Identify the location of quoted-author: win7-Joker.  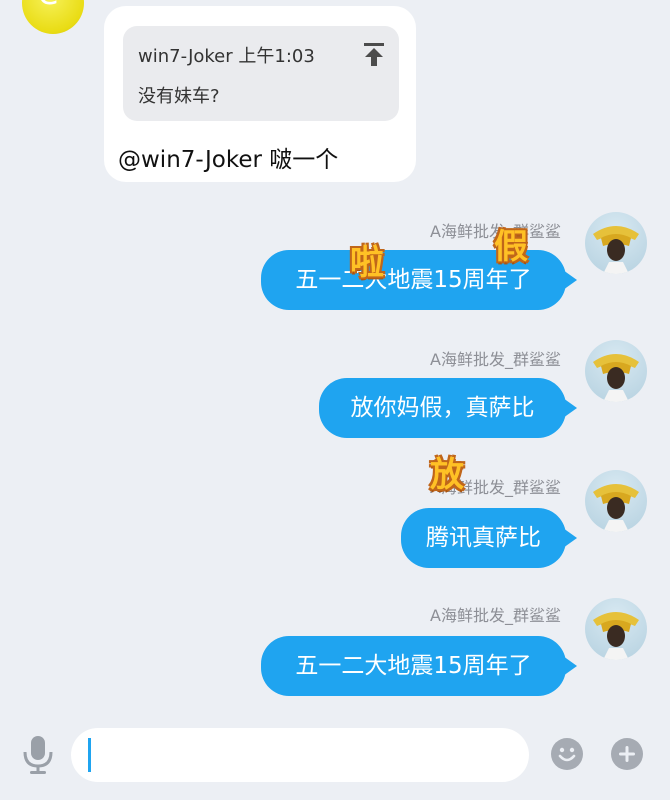
(185, 56).